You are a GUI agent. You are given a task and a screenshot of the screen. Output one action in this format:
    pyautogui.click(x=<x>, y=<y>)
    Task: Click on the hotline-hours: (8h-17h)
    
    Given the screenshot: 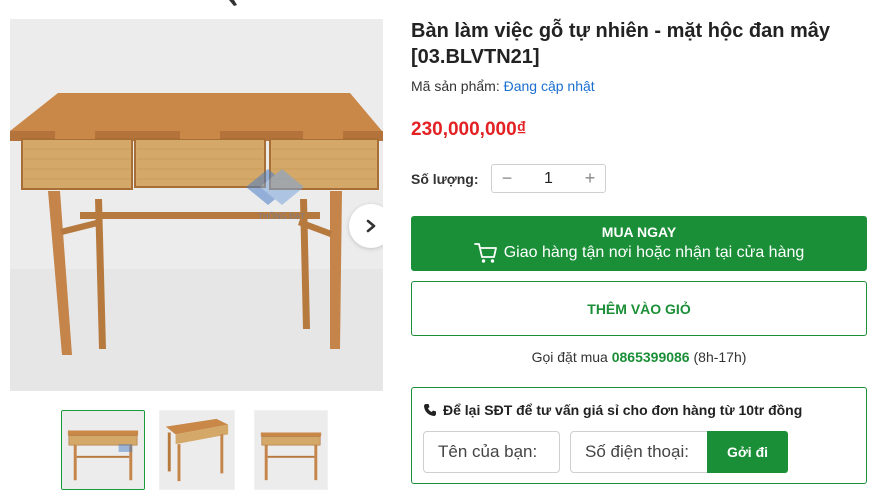 What is the action you would take?
    pyautogui.click(x=720, y=357)
    